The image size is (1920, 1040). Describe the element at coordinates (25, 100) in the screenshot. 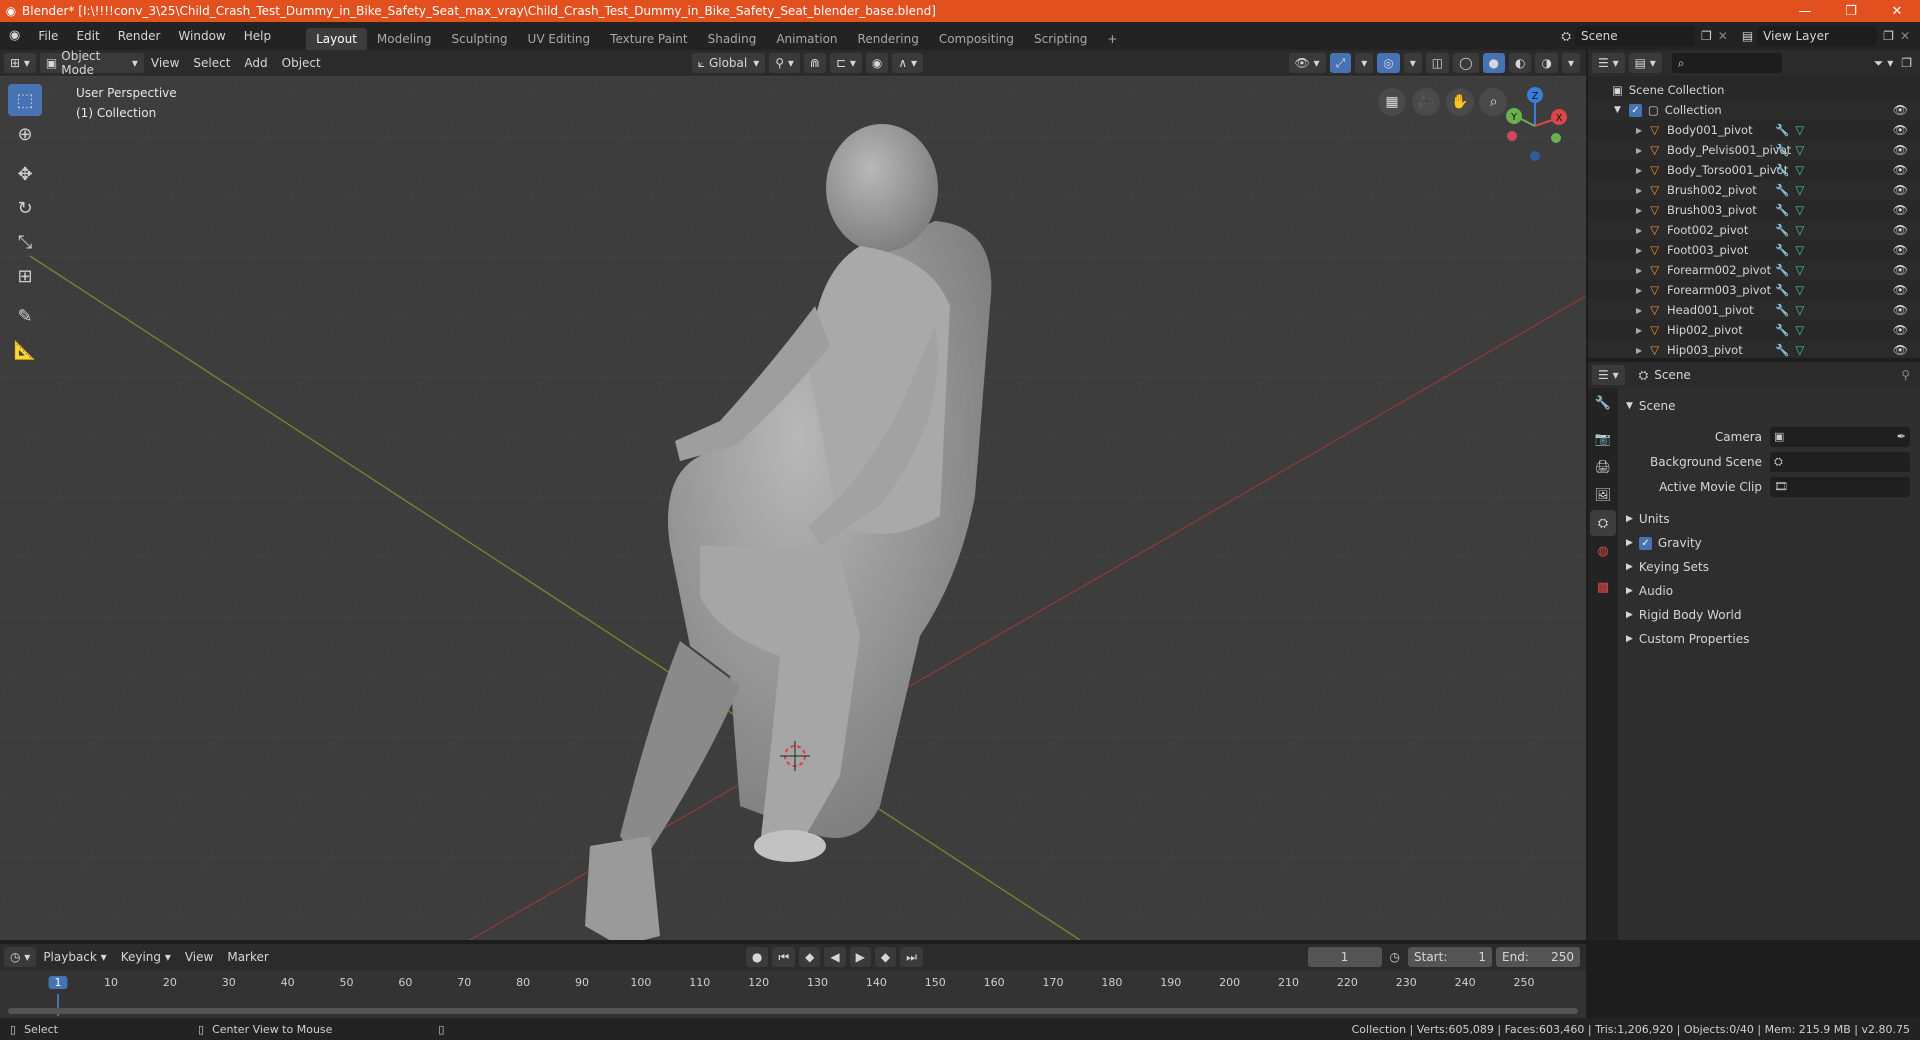

I see `select-box-tool-icon: ⬚` at that location.